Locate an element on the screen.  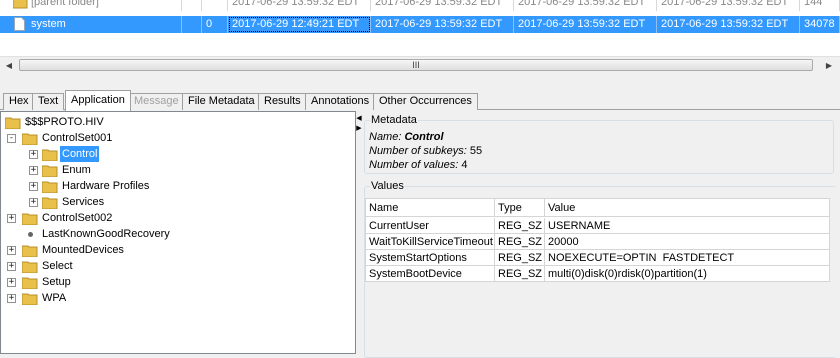
tree-label: ControlSet001 is located at coordinates (77, 138).